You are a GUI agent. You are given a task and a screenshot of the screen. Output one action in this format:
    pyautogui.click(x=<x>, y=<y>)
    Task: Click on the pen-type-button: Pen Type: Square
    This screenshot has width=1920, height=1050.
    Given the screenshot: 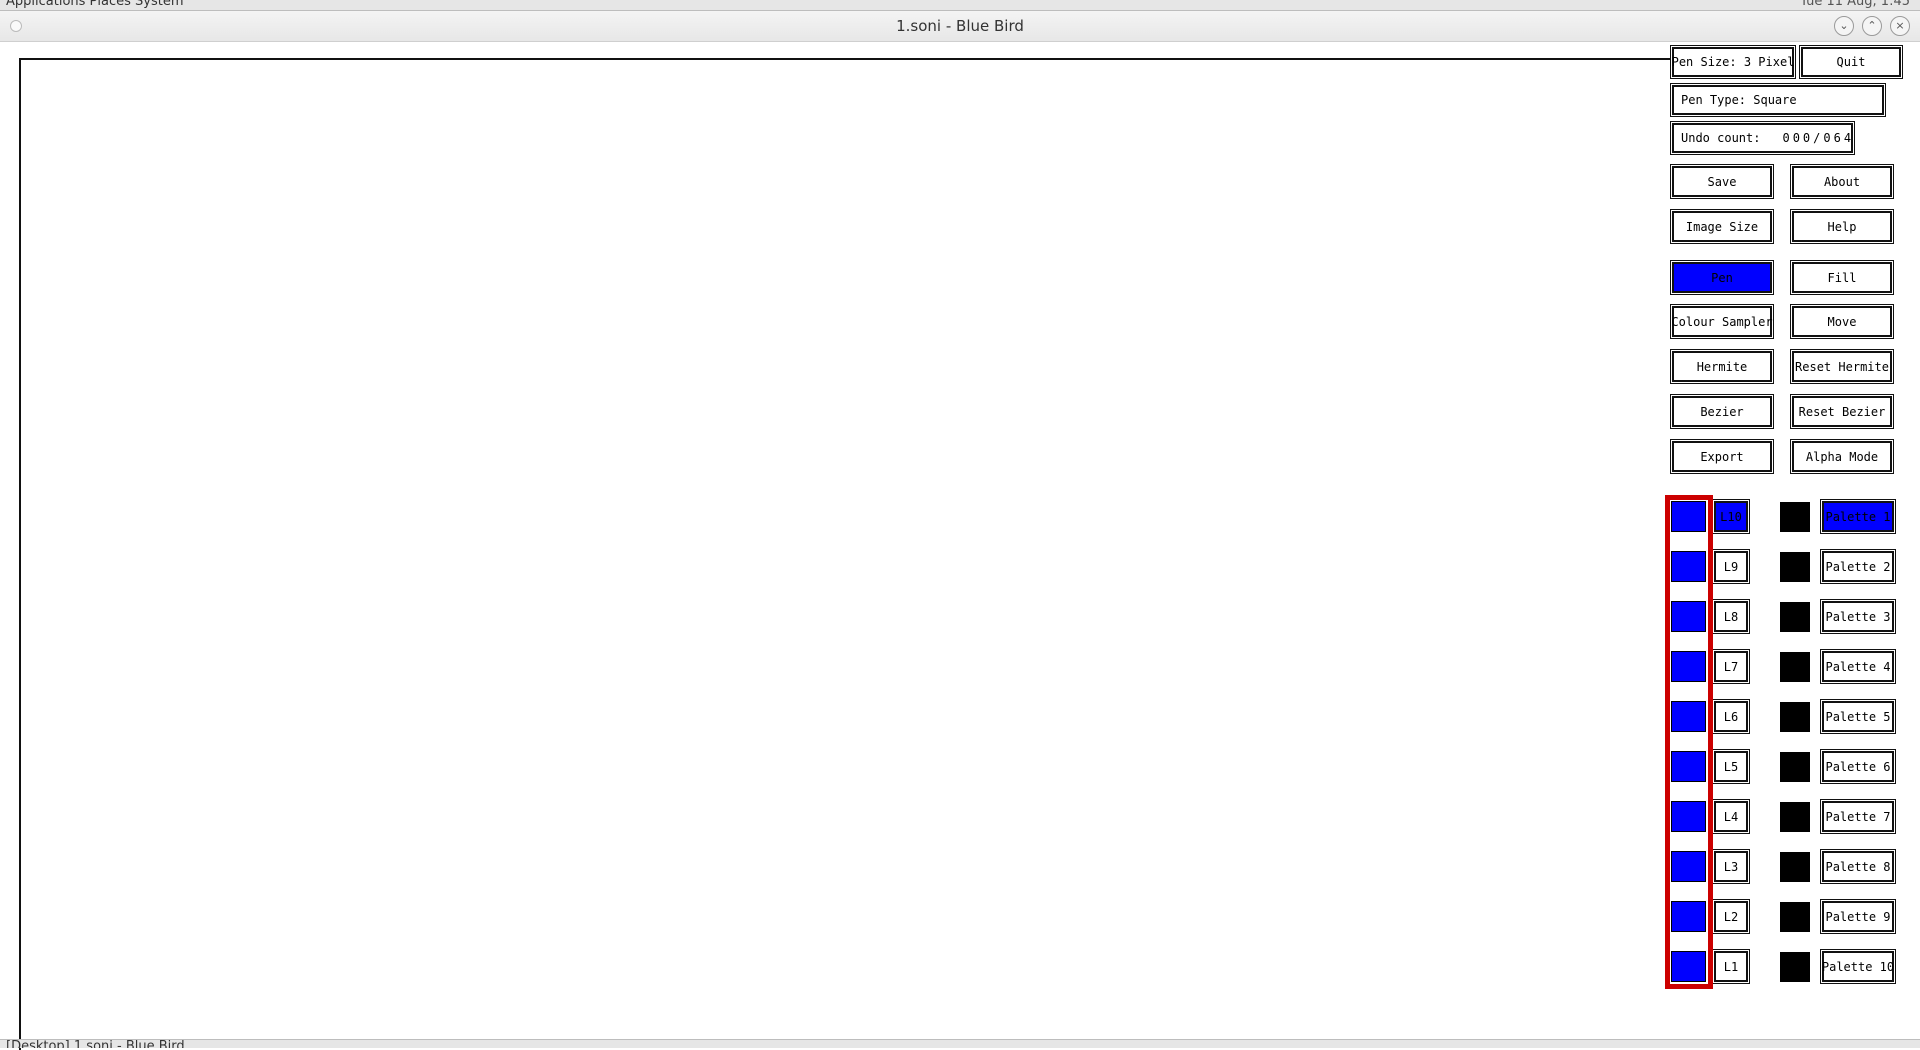 What is the action you would take?
    pyautogui.click(x=1778, y=100)
    